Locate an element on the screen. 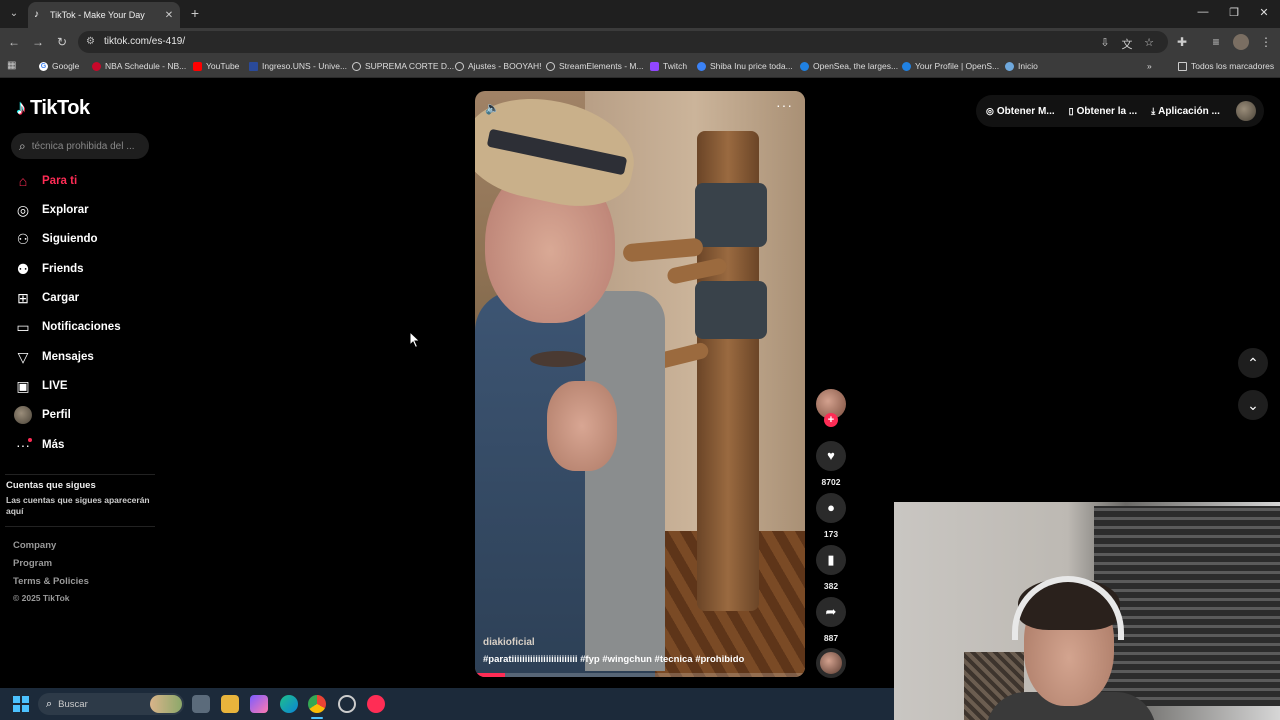 Image resolution: width=1280 pixels, height=720 pixels. comment-action: ● 173 is located at coordinates (831, 516).